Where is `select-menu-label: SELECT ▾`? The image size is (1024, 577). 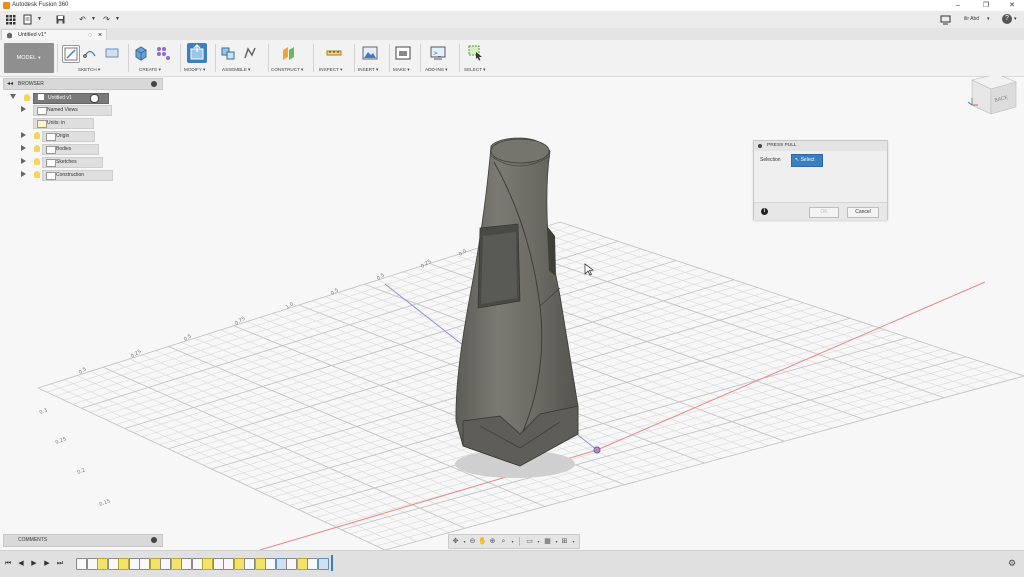
select-menu-label: SELECT ▾ is located at coordinates (474, 70).